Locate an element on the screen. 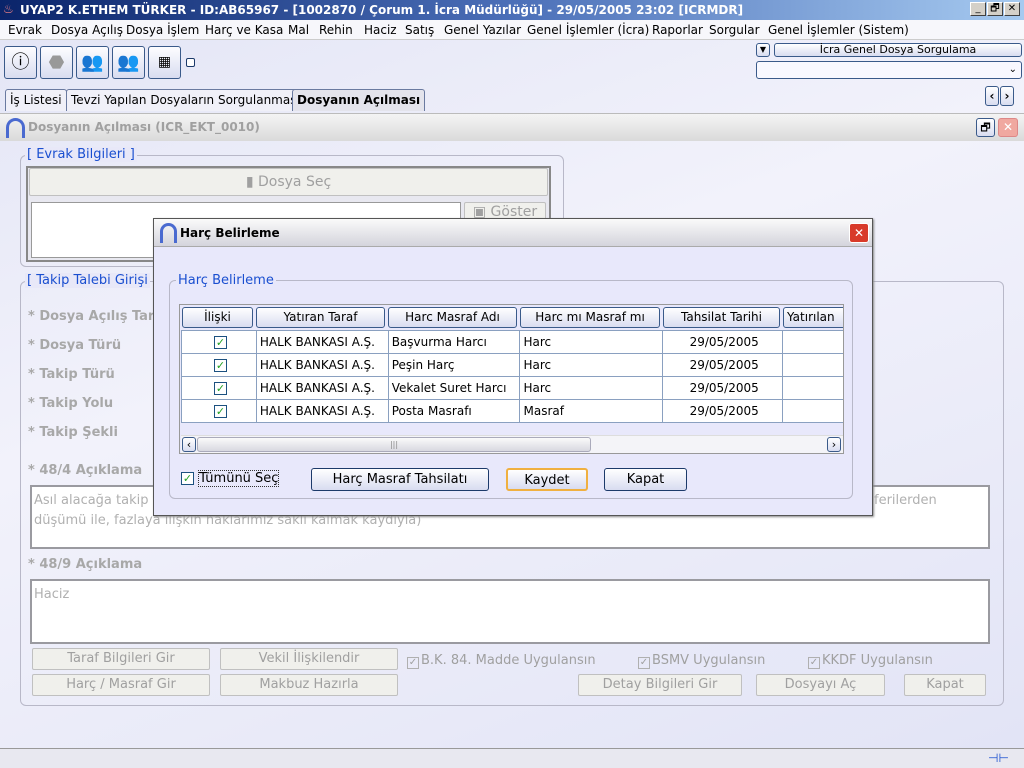  menu-dosya-acilis: Dosya Açılış is located at coordinates (87, 30).